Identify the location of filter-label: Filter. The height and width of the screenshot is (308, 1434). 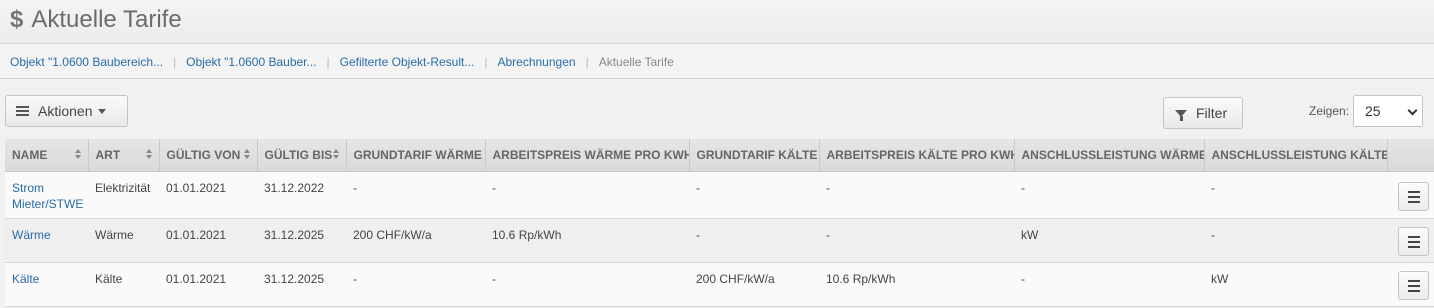
(1212, 113).